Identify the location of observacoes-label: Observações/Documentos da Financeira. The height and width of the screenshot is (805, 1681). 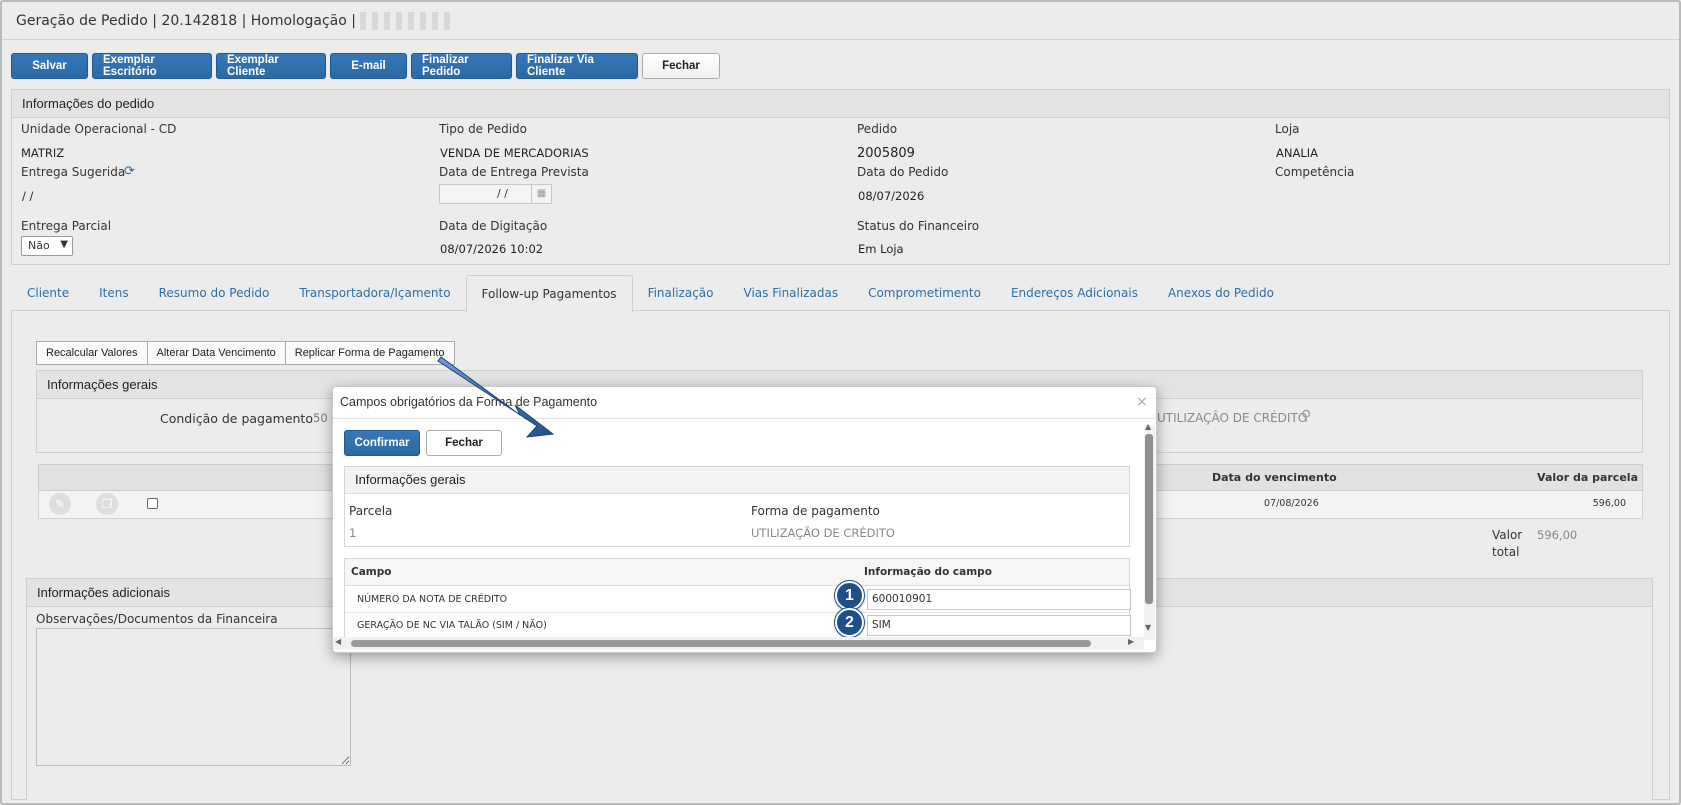
(157, 619).